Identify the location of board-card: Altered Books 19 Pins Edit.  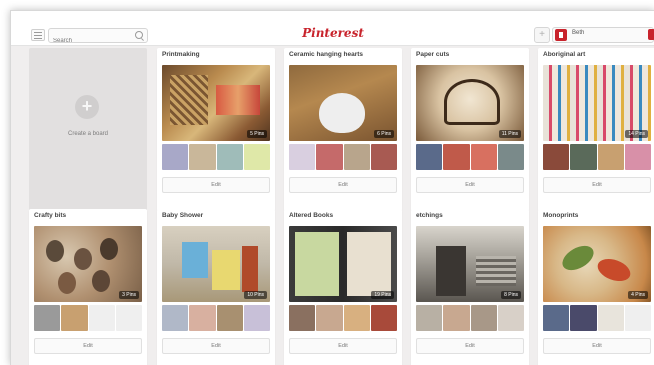
(343, 287).